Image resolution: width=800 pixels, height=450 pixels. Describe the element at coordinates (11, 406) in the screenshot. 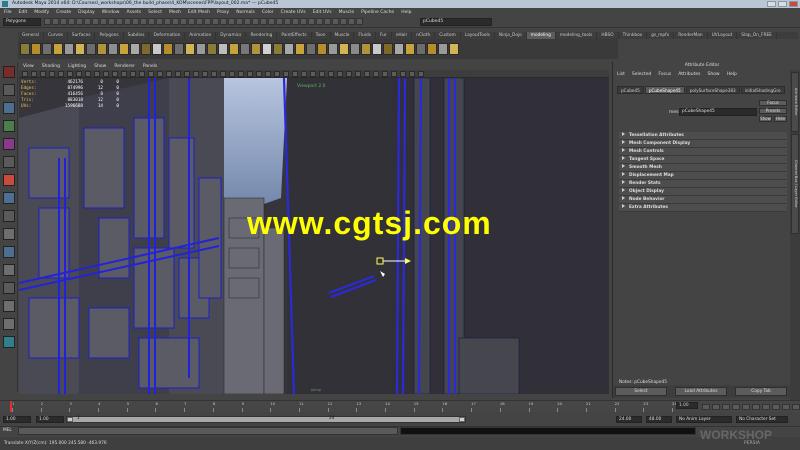

I see `current-time-indicator` at that location.